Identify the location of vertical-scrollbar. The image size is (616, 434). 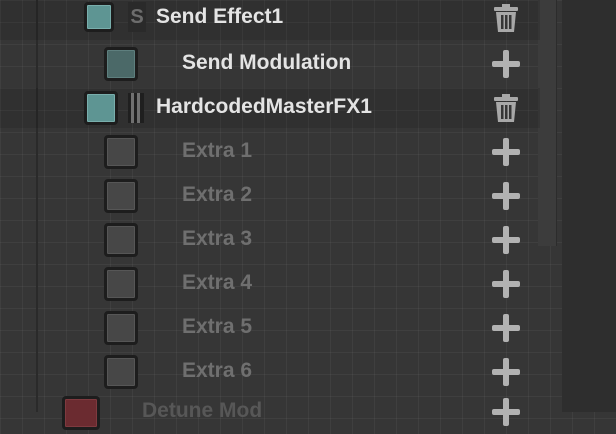
(547, 123).